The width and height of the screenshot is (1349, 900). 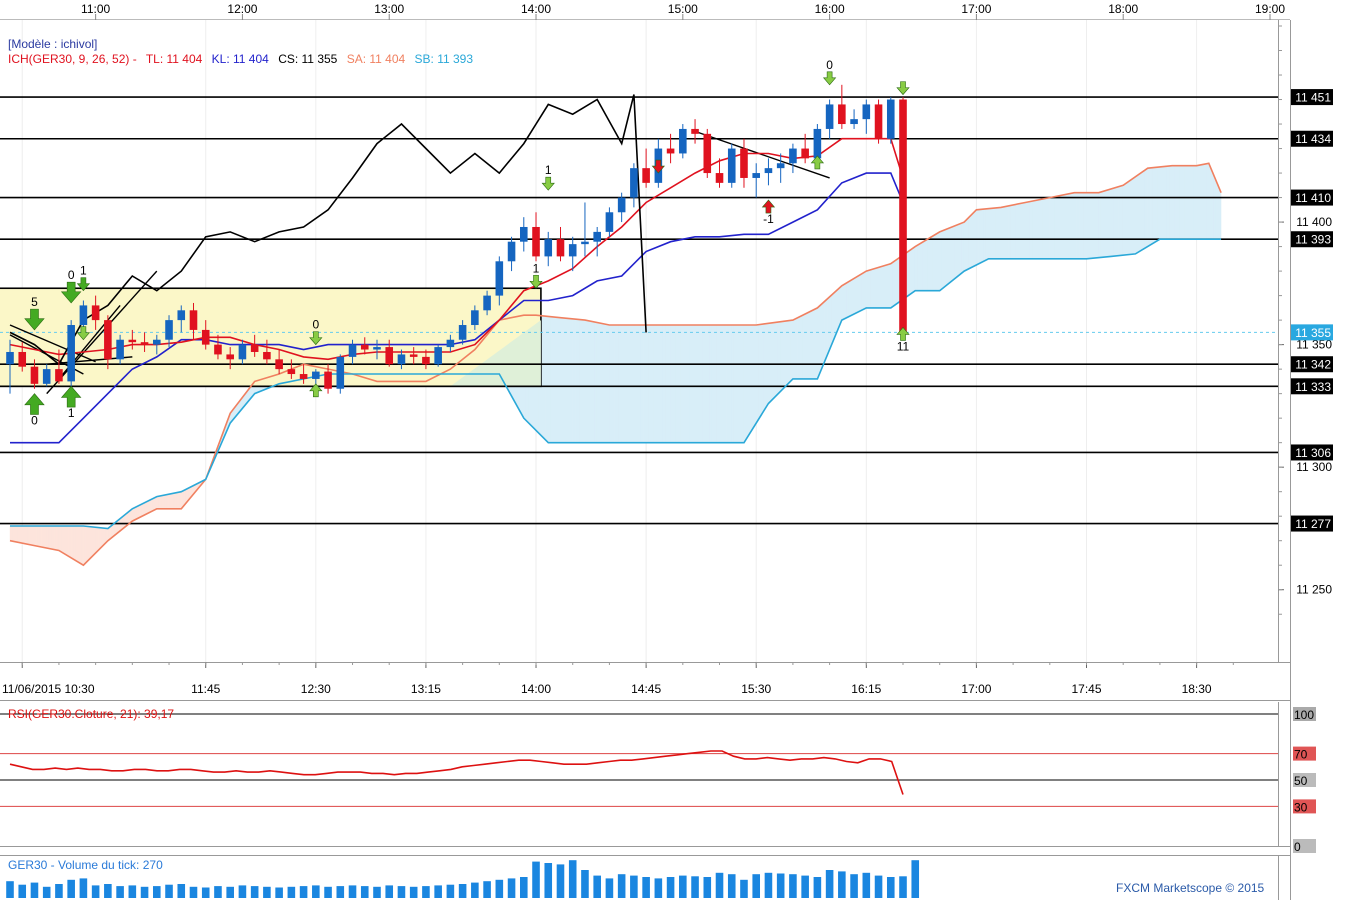 I want to click on rsi-level-tag: 100, so click(x=1304, y=714).